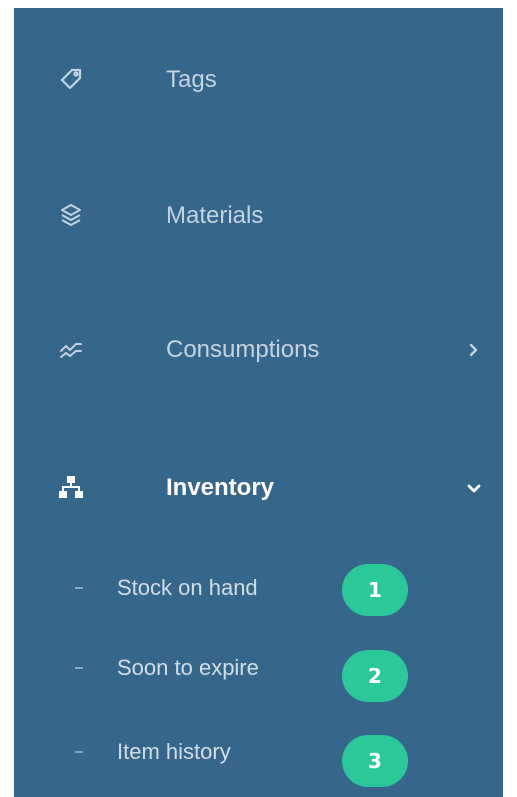 The image size is (517, 797). Describe the element at coordinates (474, 488) in the screenshot. I see `chevron-down-icon` at that location.